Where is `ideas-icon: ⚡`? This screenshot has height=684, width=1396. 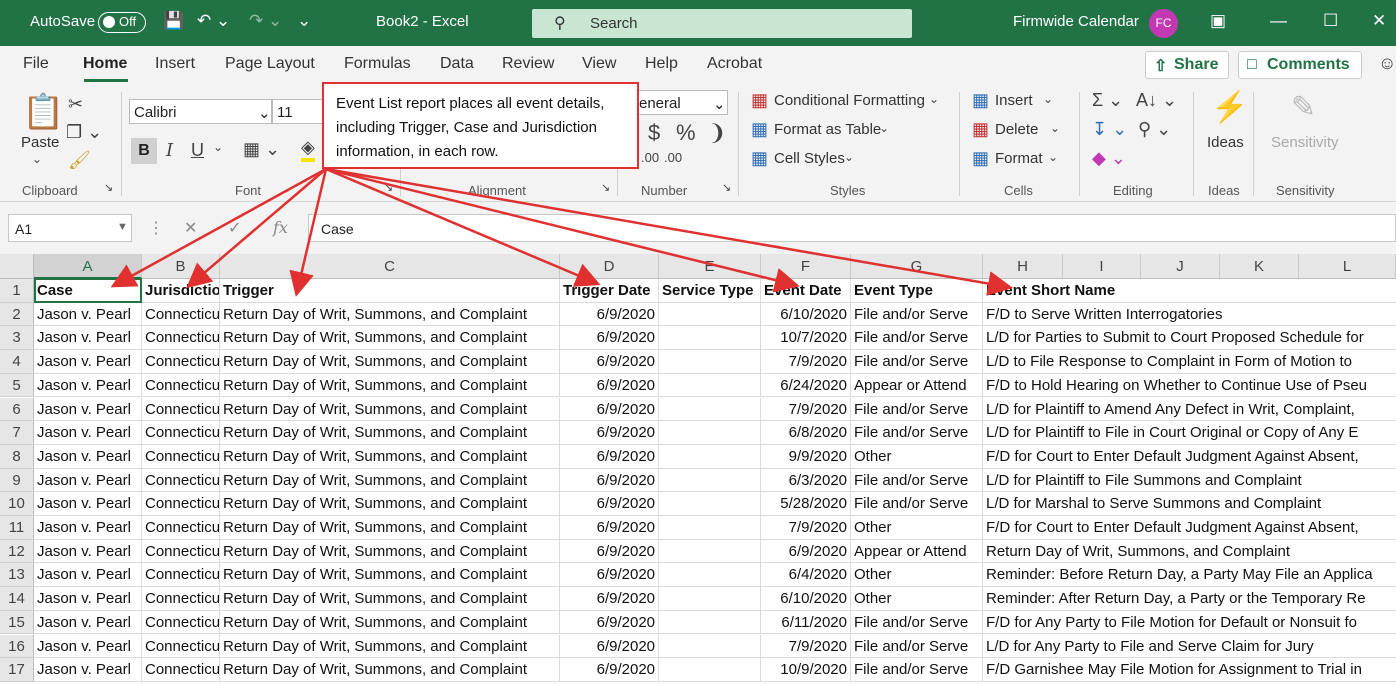 ideas-icon: ⚡ is located at coordinates (1229, 107).